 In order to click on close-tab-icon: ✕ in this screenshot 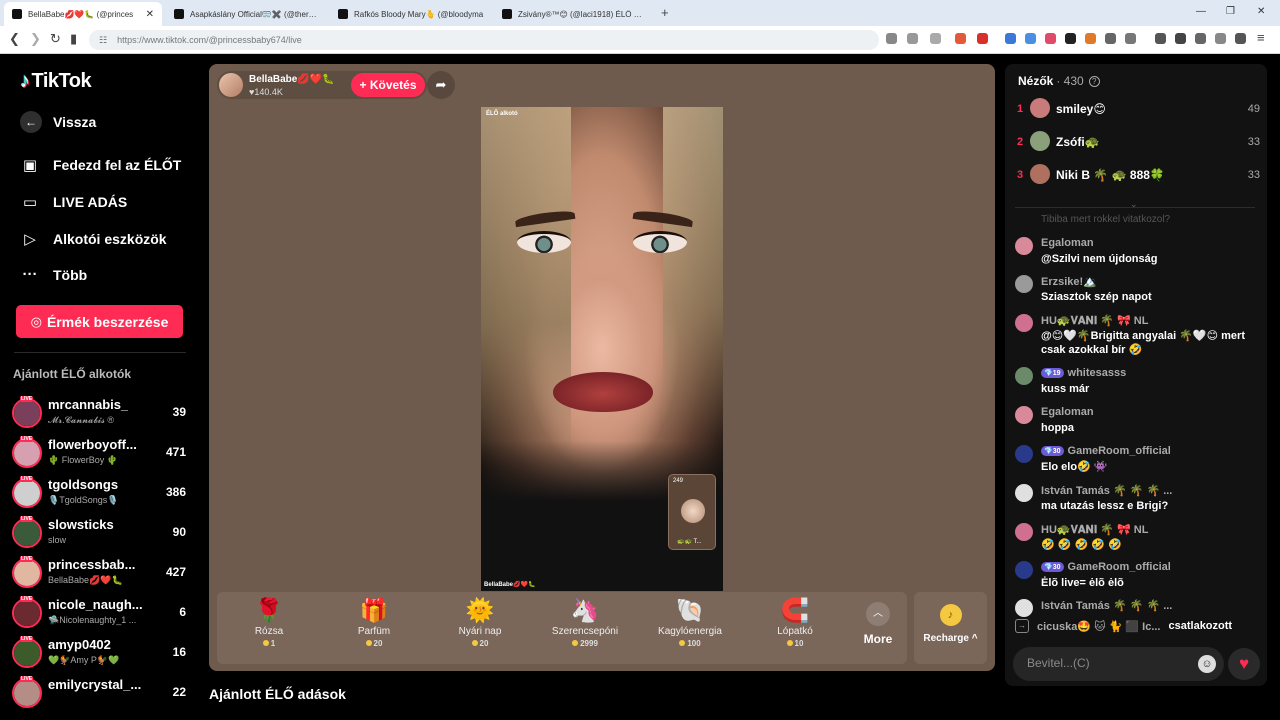, I will do `click(150, 14)`.